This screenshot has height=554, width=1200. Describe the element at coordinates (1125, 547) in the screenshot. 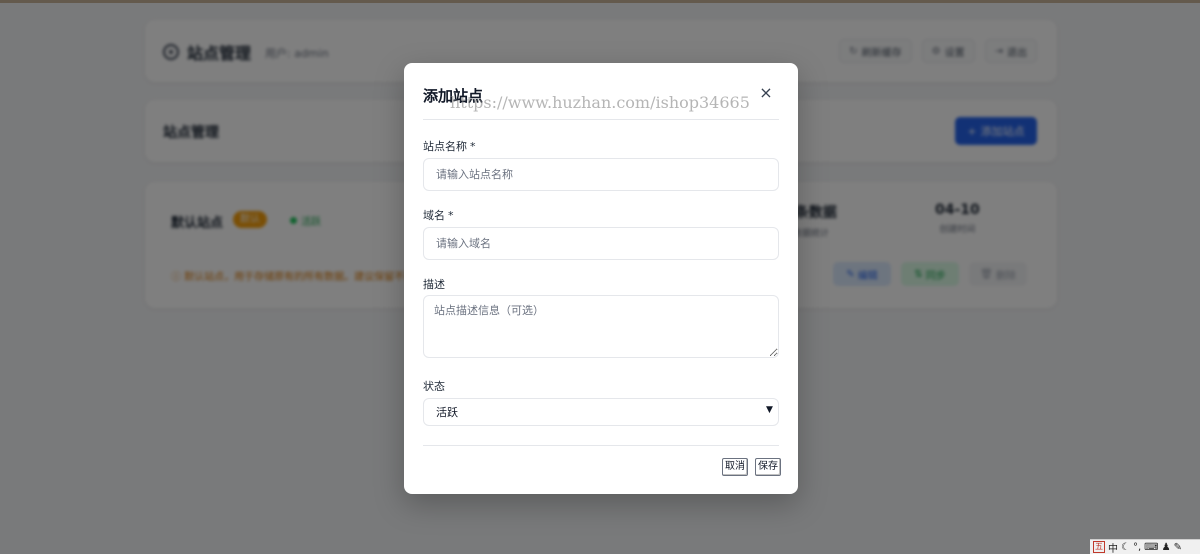

I see `moon-icon: ☾` at that location.